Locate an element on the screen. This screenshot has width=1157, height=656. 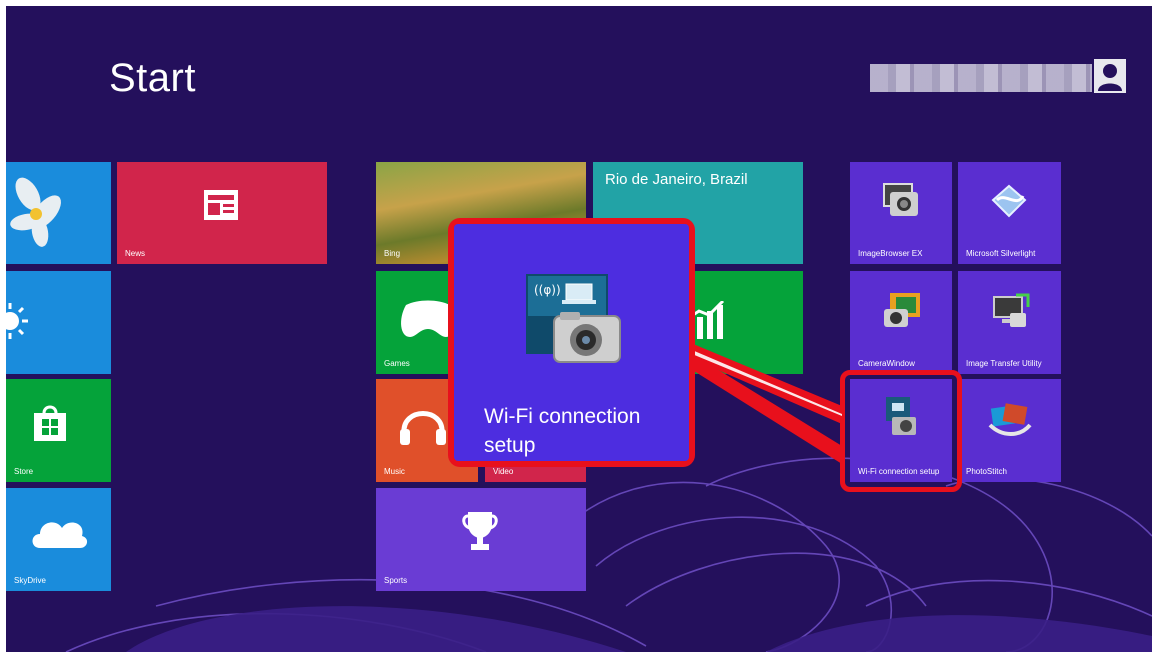
callout-label: Wi-Fi connection setup is located at coordinates (562, 431).